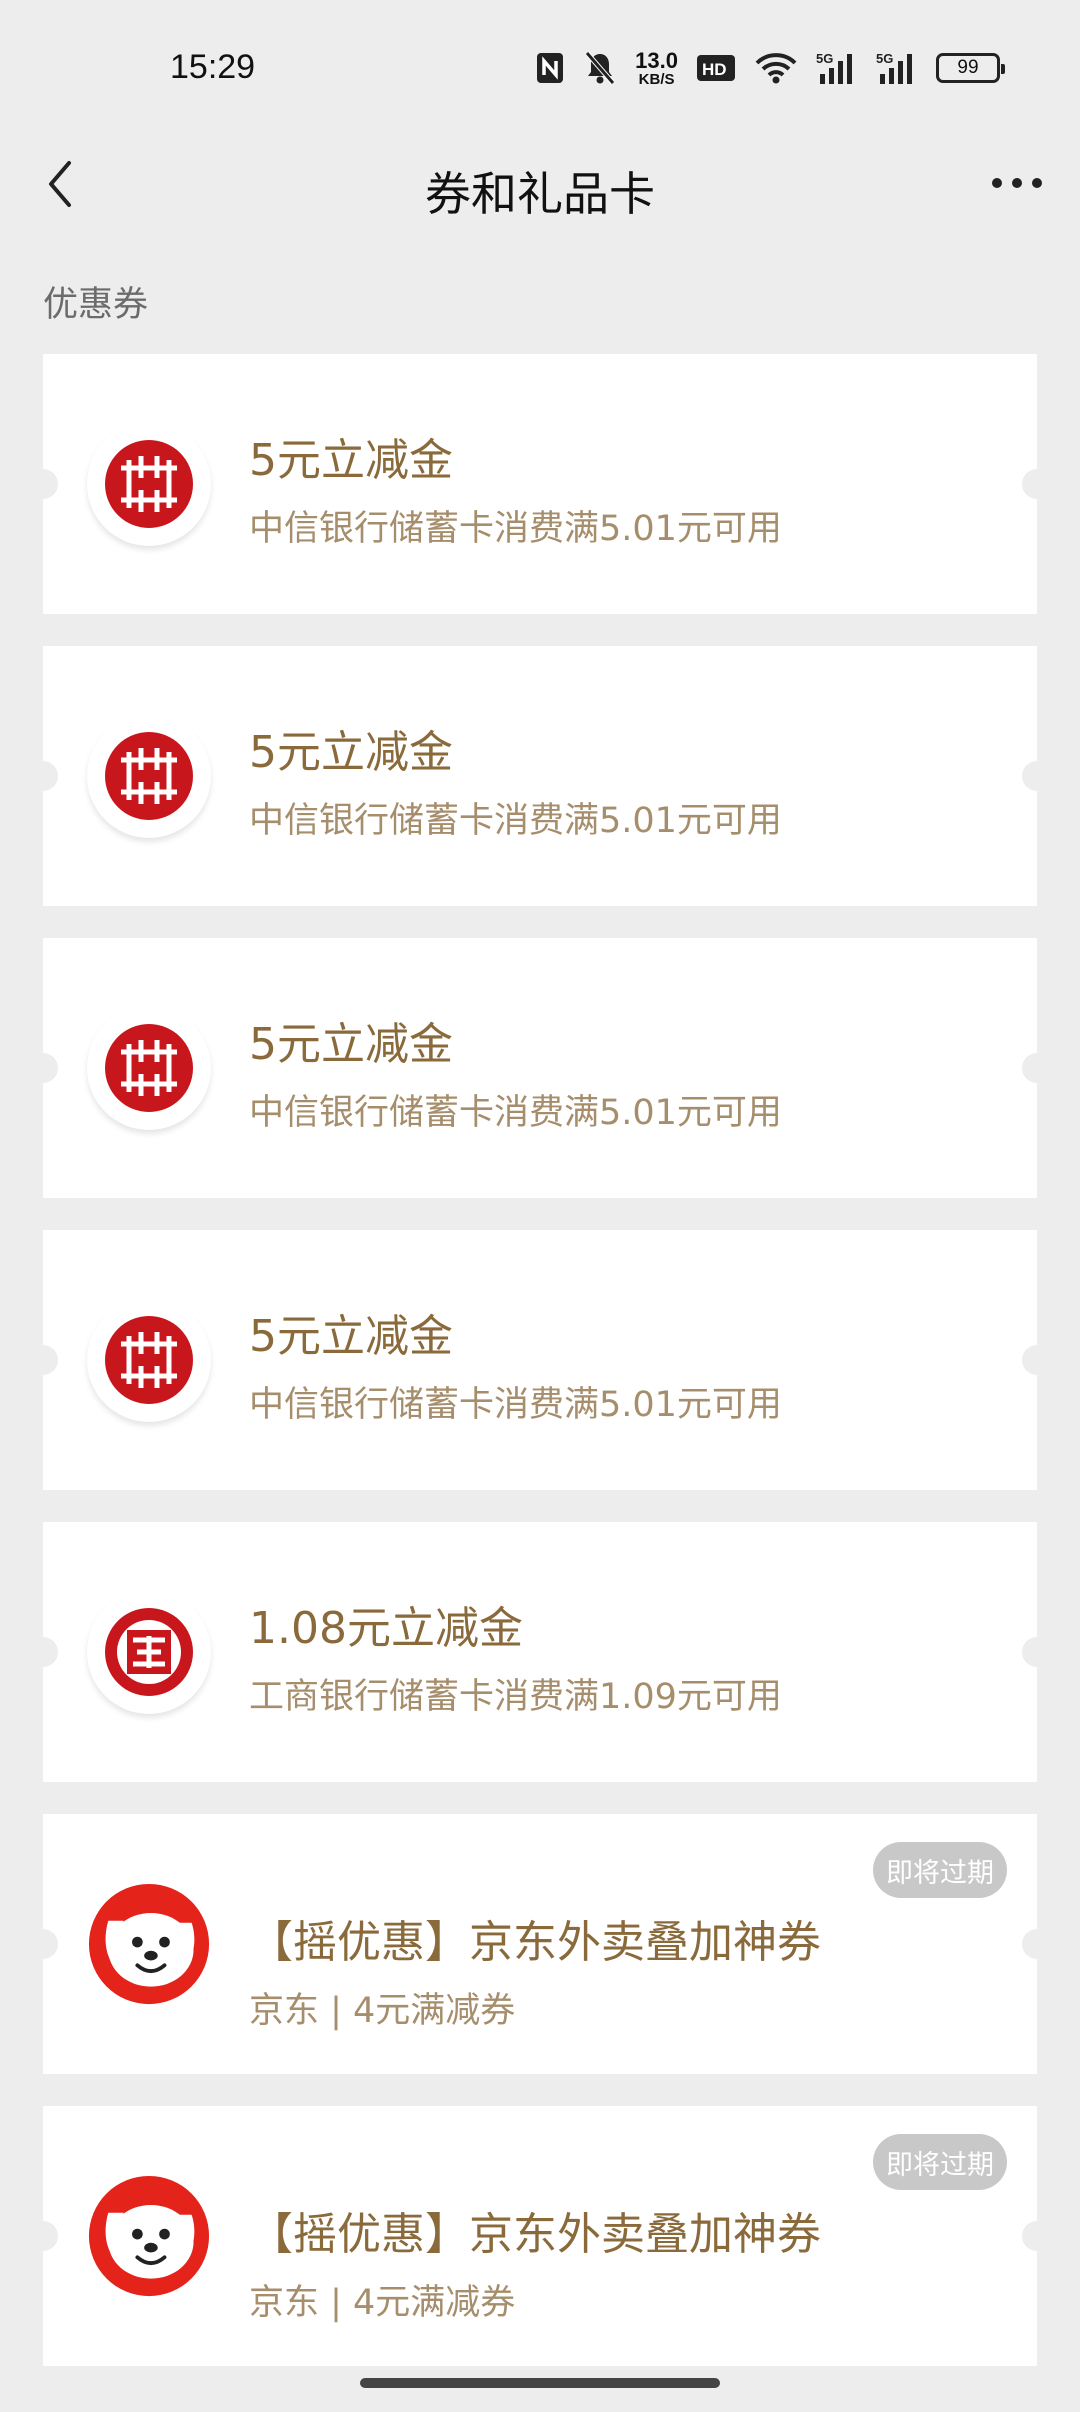 This screenshot has width=1080, height=2412. Describe the element at coordinates (213, 67) in the screenshot. I see `status-time: 15:29` at that location.